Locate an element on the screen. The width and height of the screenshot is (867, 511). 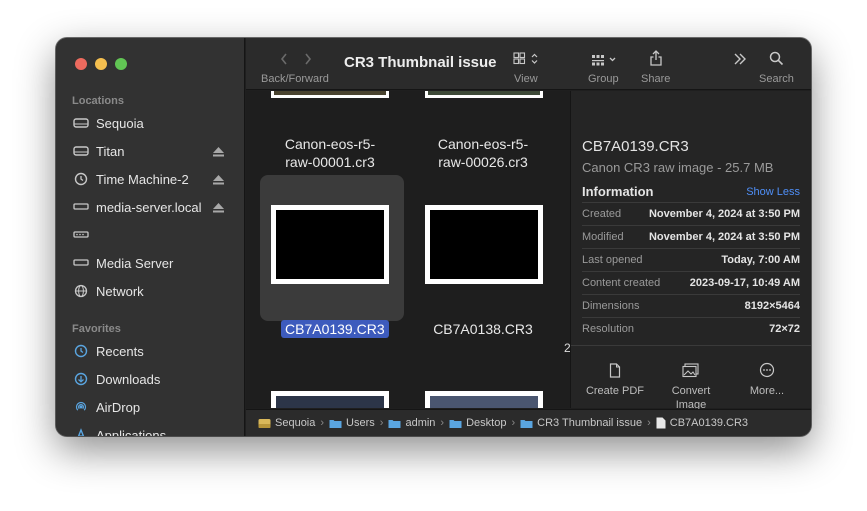
path-item-file: CB7A0139.CR3 is located at coordinates (702, 423).